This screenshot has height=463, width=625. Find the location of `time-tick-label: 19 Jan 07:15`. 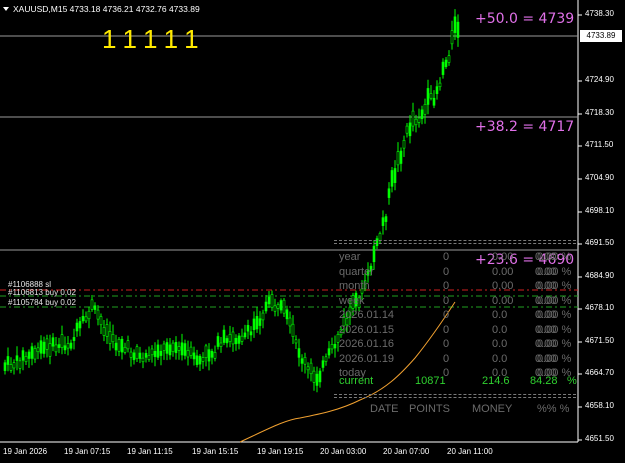

time-tick-label: 19 Jan 07:15 is located at coordinates (87, 451).